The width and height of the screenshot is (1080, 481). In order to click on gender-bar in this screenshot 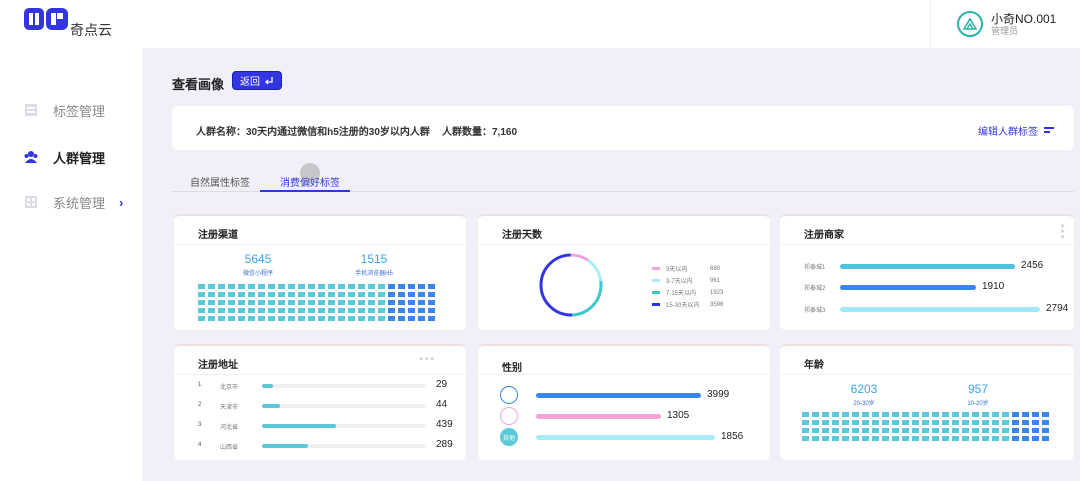, I will do `click(598, 416)`.